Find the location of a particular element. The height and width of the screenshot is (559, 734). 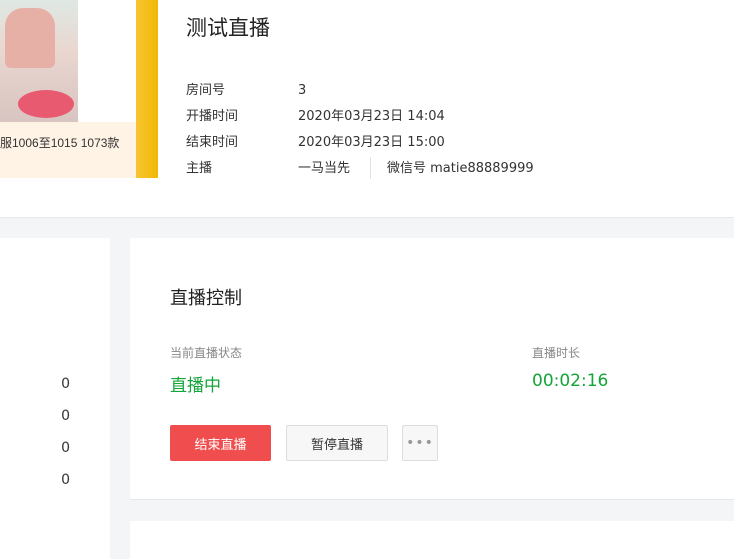

cover-photo is located at coordinates (39, 61).